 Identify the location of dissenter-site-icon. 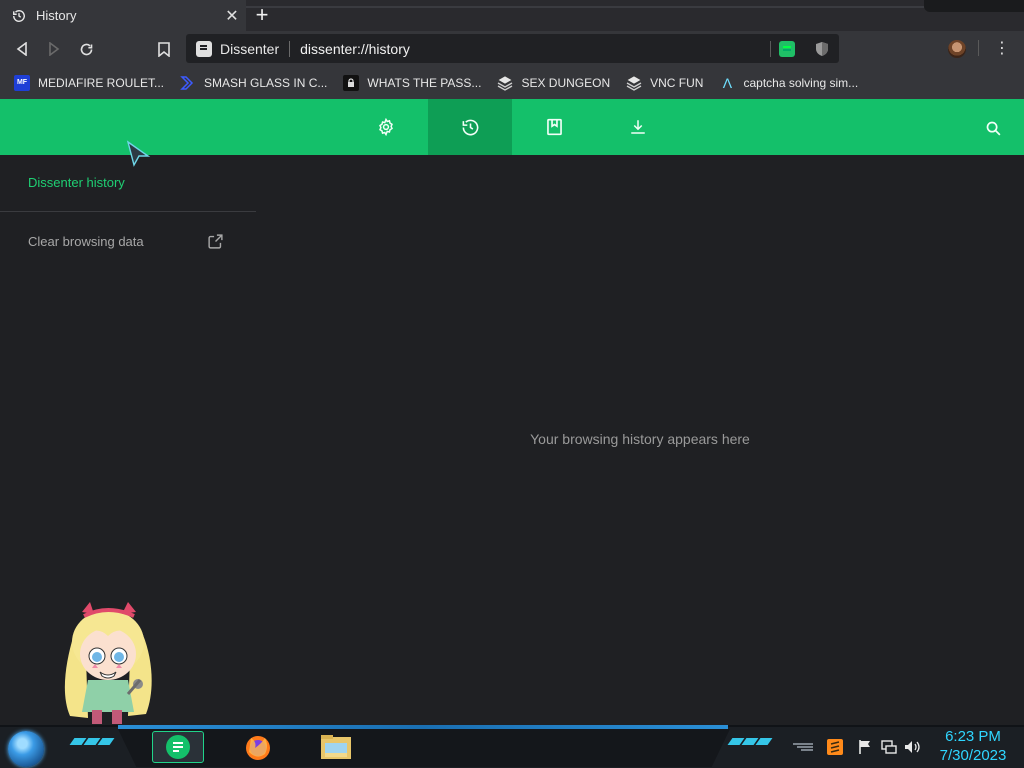
(204, 48).